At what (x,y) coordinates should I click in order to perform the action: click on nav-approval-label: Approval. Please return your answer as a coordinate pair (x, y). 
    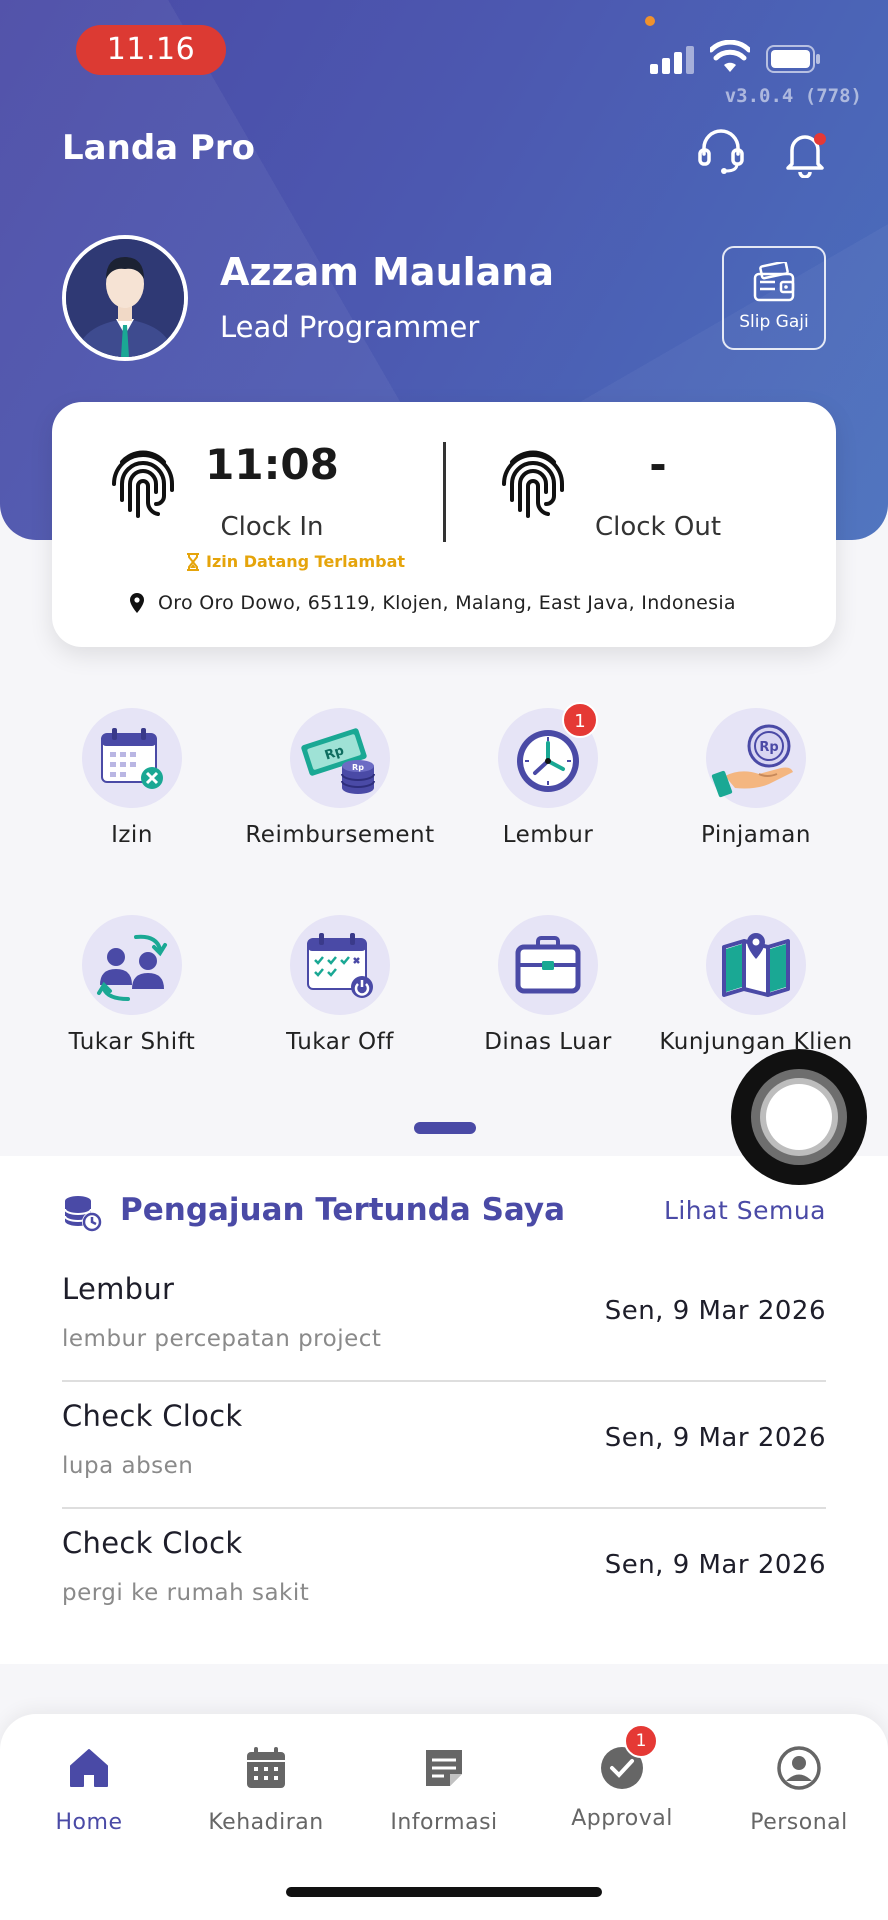
    Looking at the image, I should click on (622, 1818).